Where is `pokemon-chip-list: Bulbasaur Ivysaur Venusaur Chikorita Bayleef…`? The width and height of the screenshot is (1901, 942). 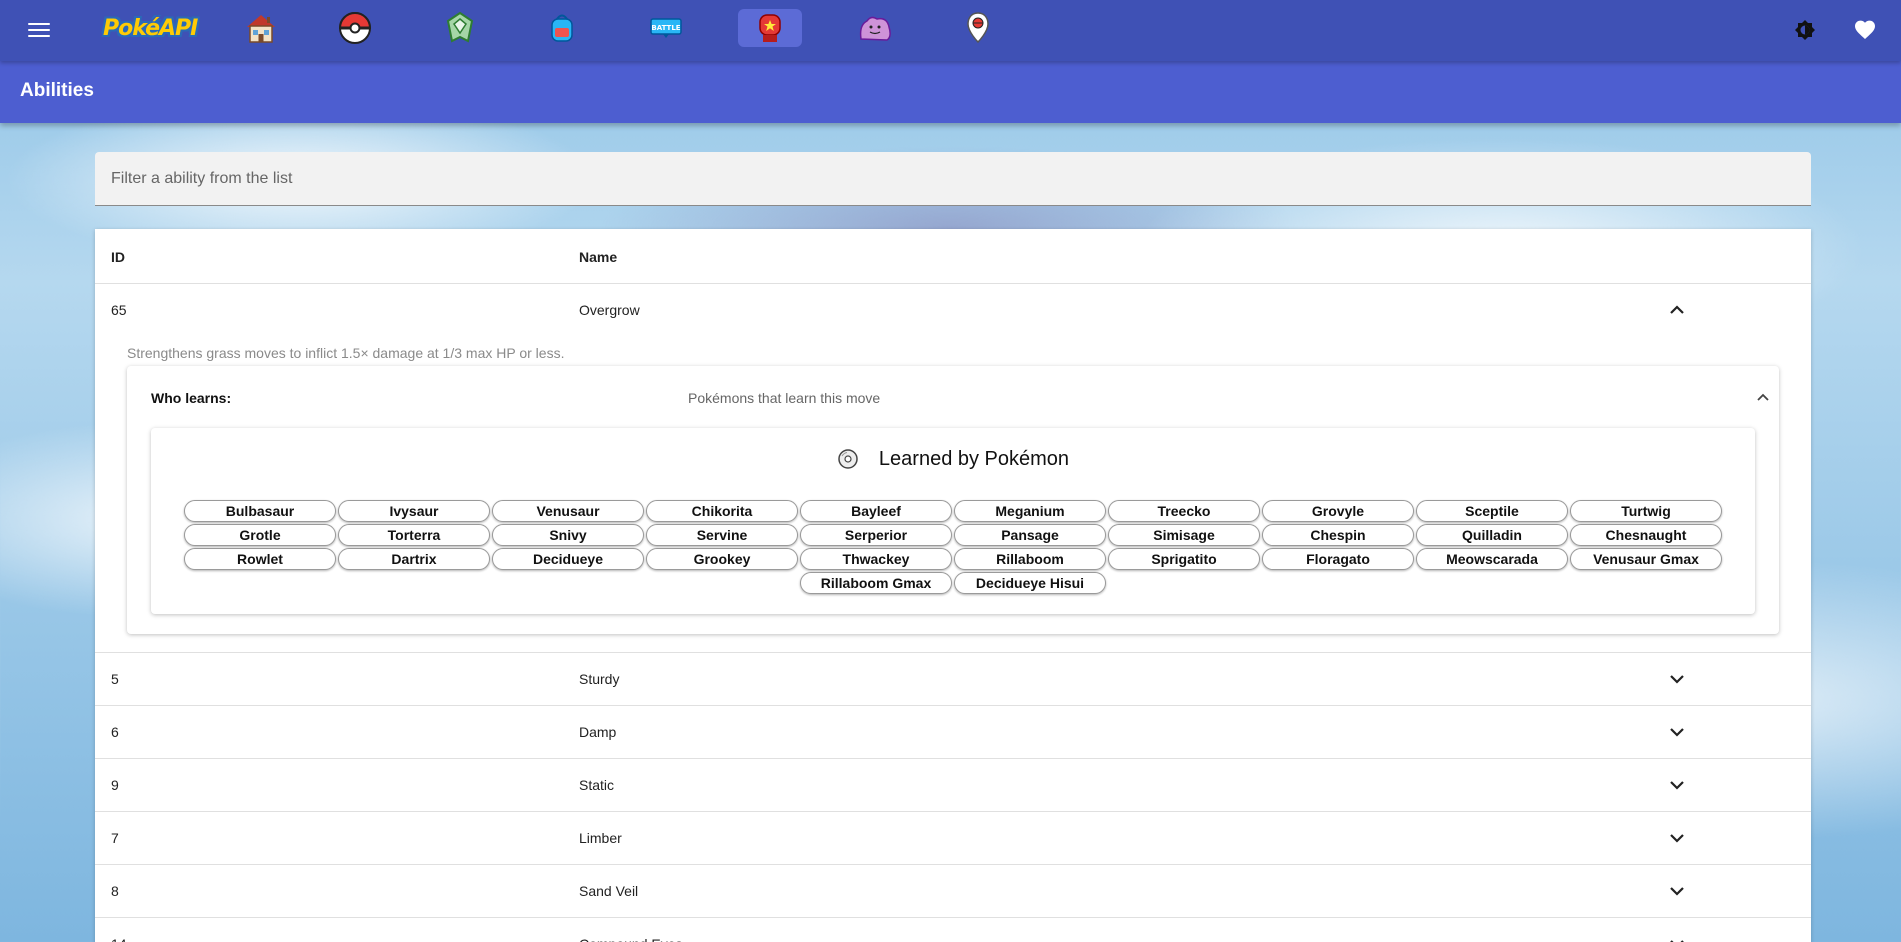 pokemon-chip-list: Bulbasaur Ivysaur Venusaur Chikorita Bayleef… is located at coordinates (953, 547).